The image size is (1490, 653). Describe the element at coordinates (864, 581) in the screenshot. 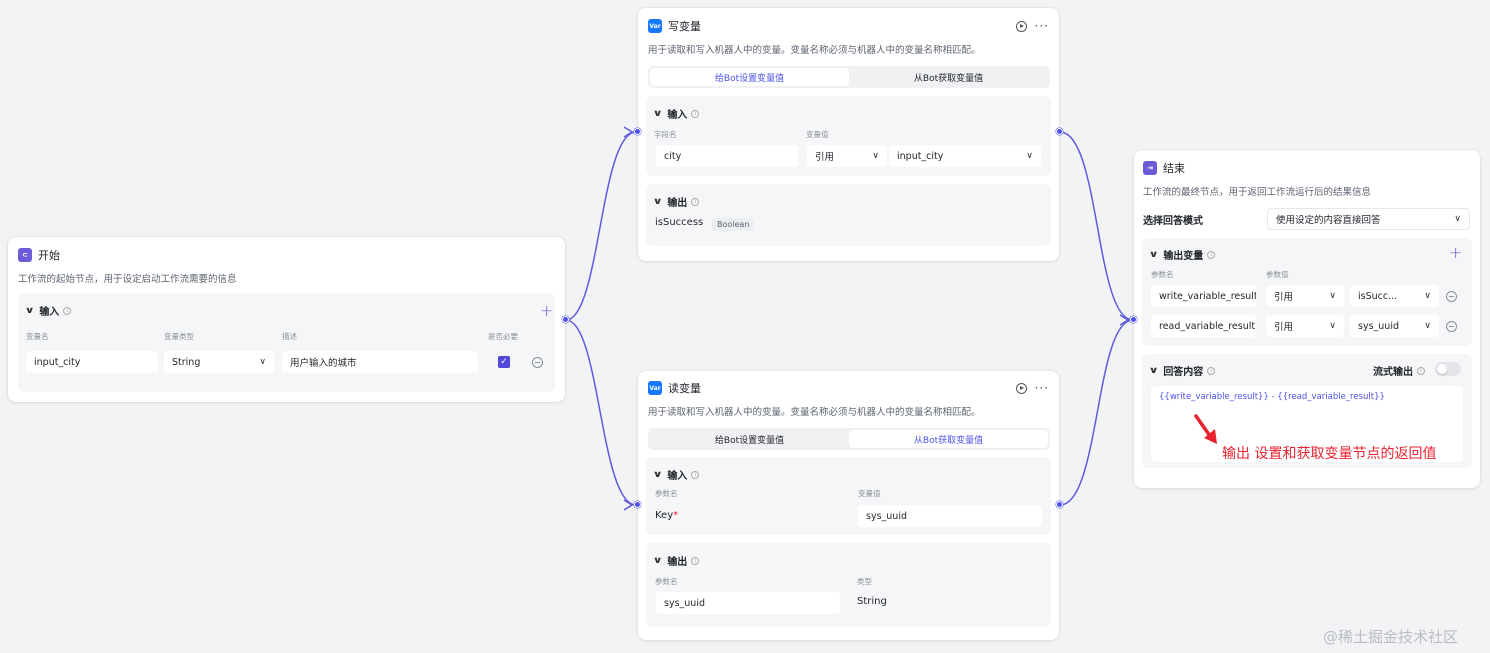

I see `col-label-type: 类型` at that location.